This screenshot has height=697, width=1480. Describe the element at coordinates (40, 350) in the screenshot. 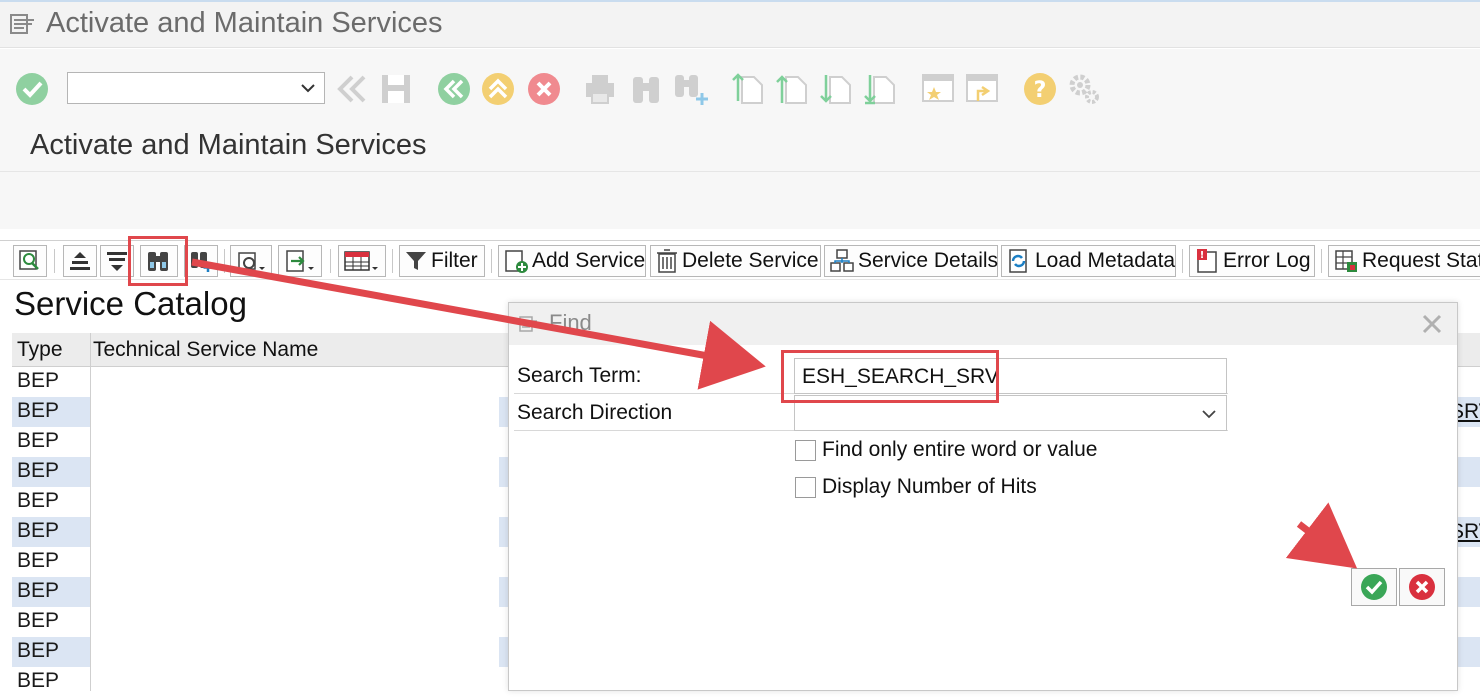

I see `column-header-type: Type` at that location.